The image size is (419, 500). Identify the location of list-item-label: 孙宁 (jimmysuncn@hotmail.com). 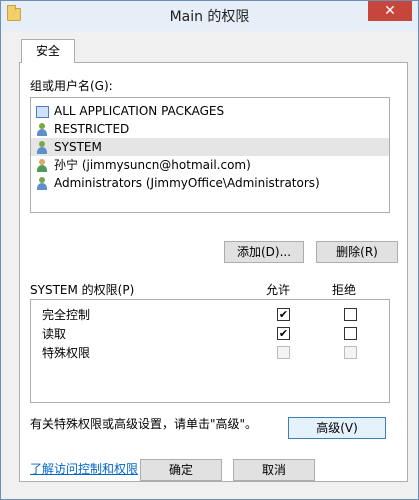
(152, 165).